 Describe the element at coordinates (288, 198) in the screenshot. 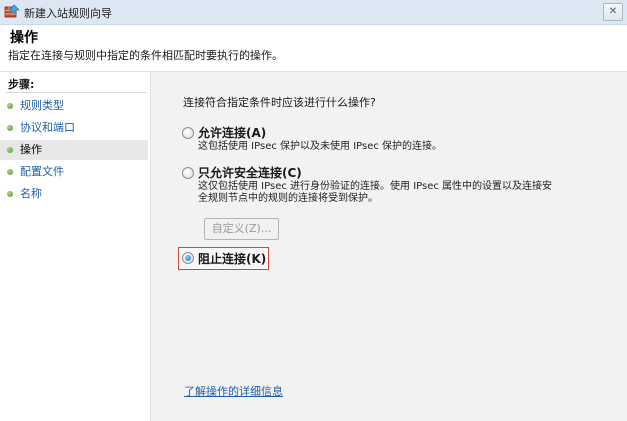

I see `allow-secure-description-line2: 全规则节点中的规则的连接将受到保护。` at that location.